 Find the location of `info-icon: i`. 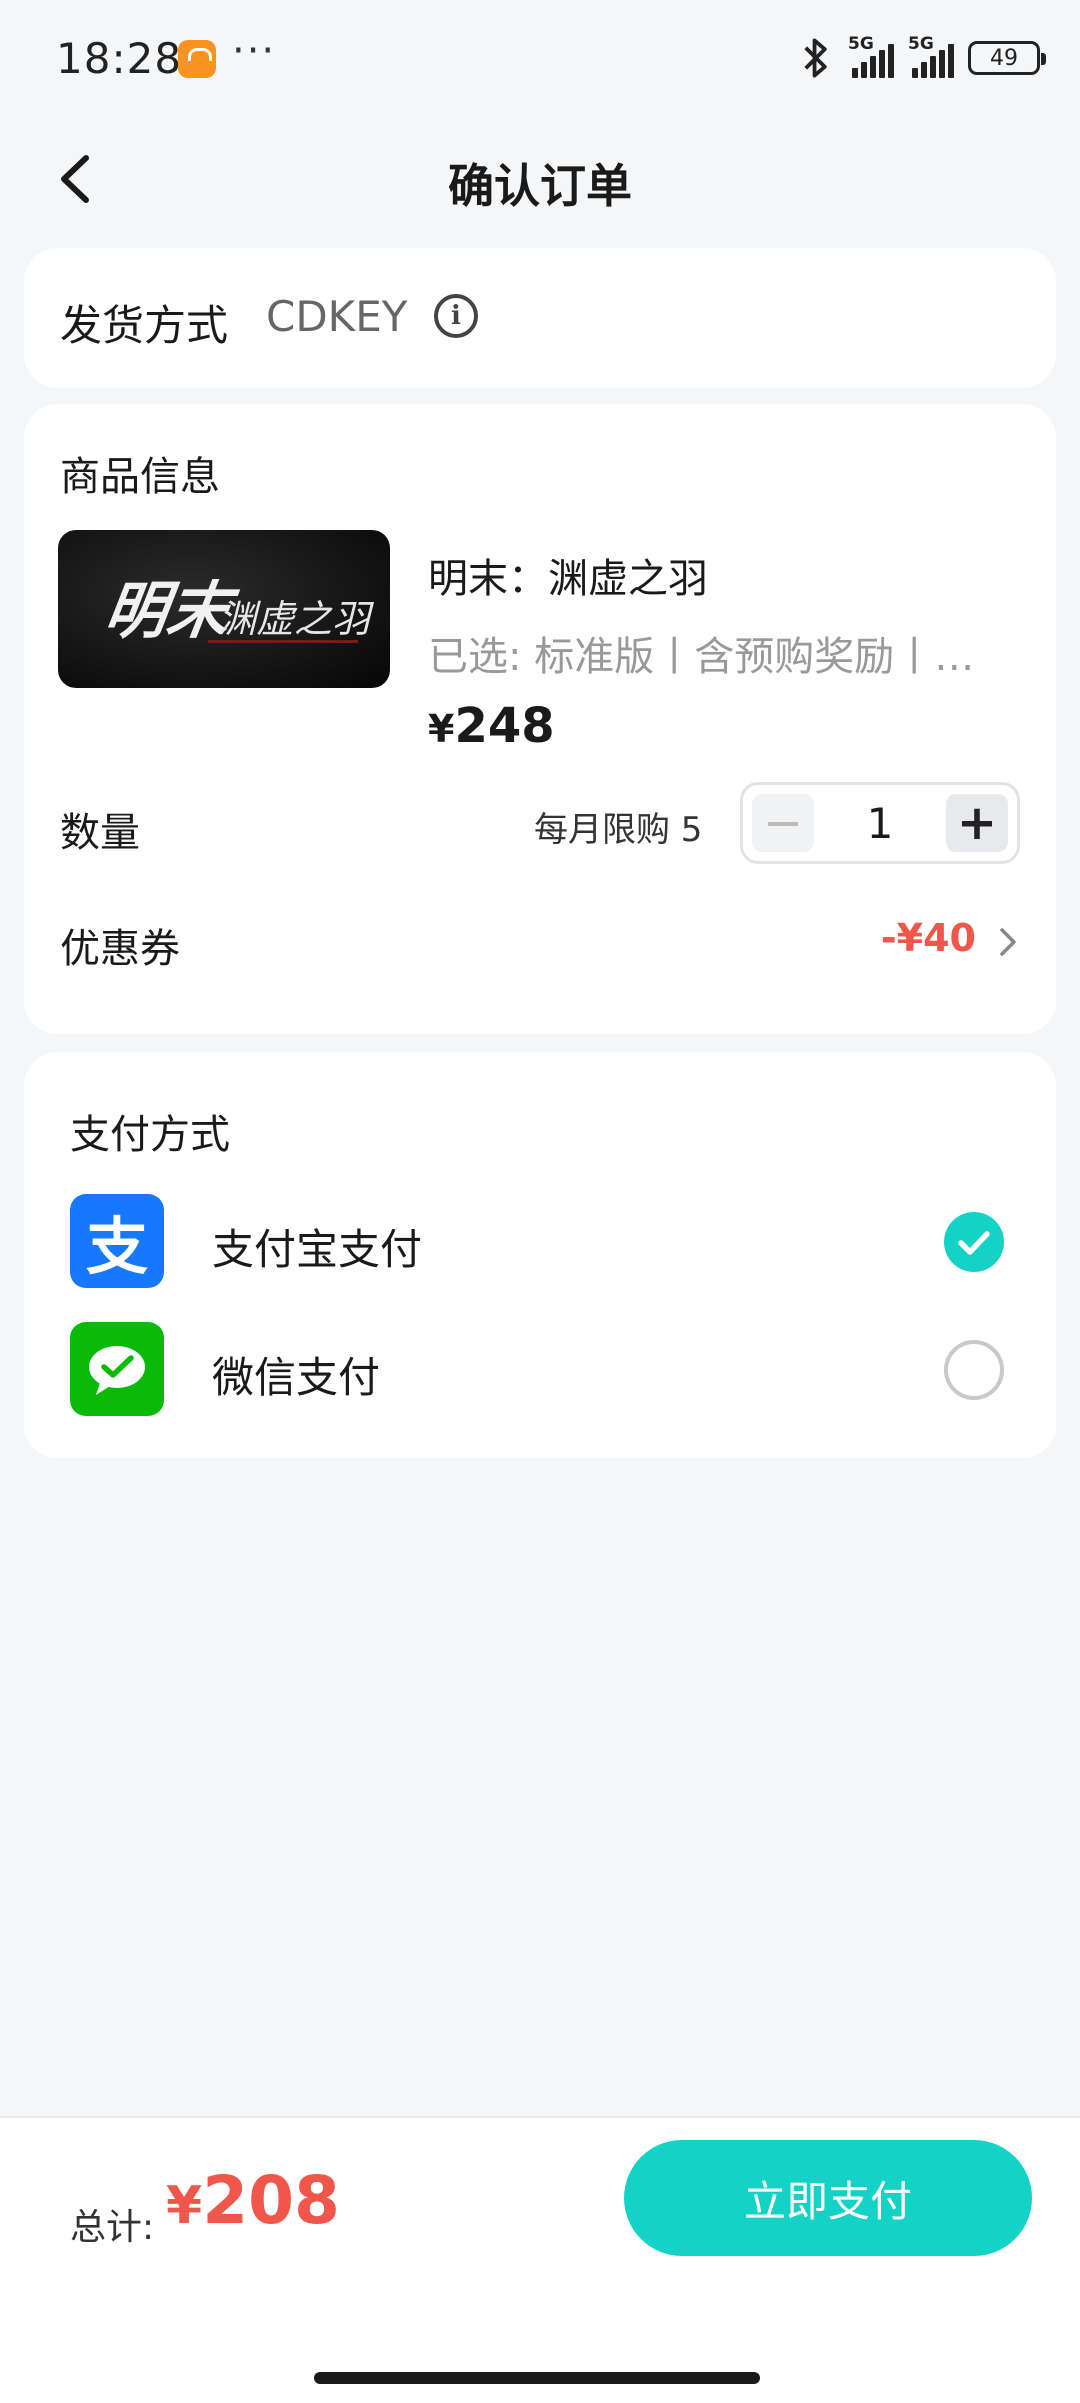

info-icon: i is located at coordinates (456, 316).